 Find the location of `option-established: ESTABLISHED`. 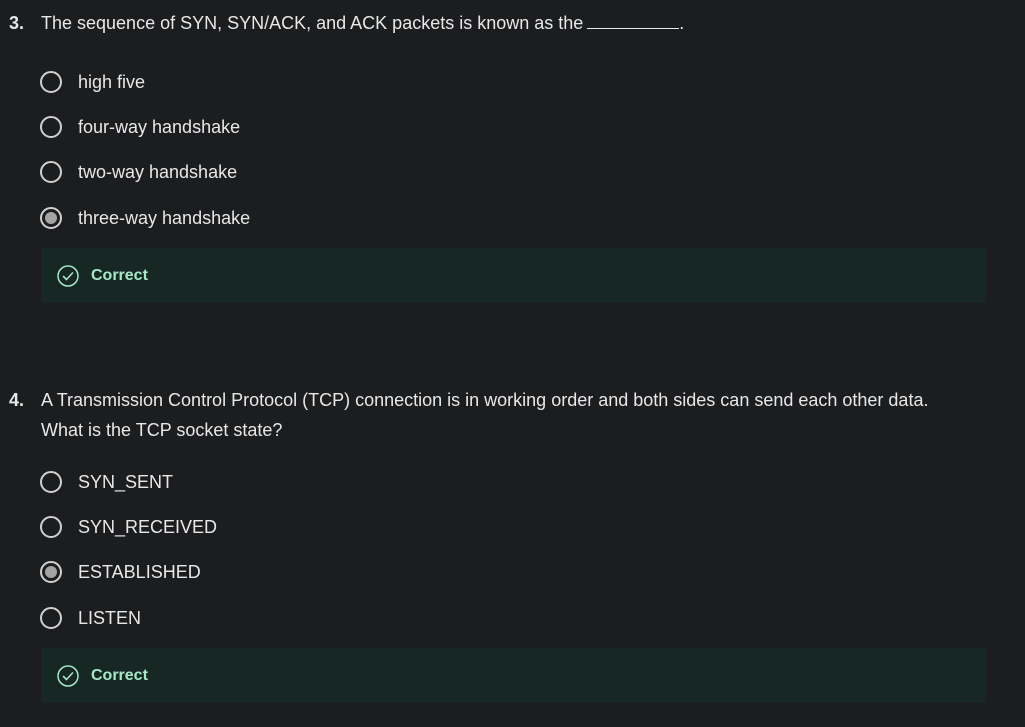

option-established: ESTABLISHED is located at coordinates (120, 572).